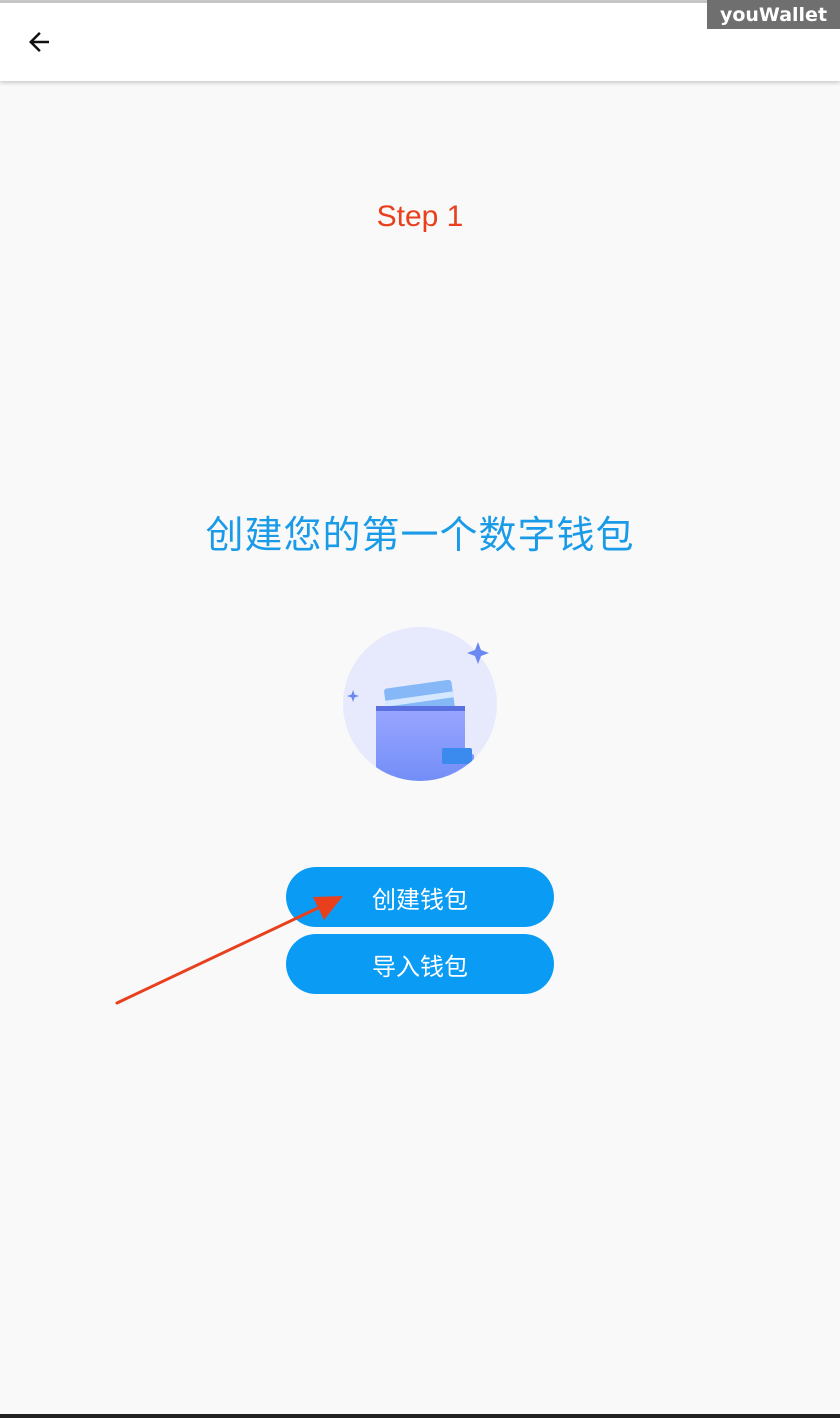  What do you see at coordinates (420, 704) in the screenshot?
I see `wallet-icon` at bounding box center [420, 704].